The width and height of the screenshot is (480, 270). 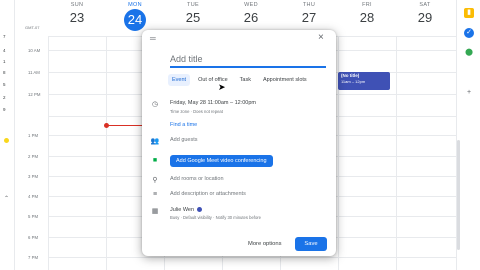 I want to click on day-header-tue: TUE 25, so click(x=193, y=14).